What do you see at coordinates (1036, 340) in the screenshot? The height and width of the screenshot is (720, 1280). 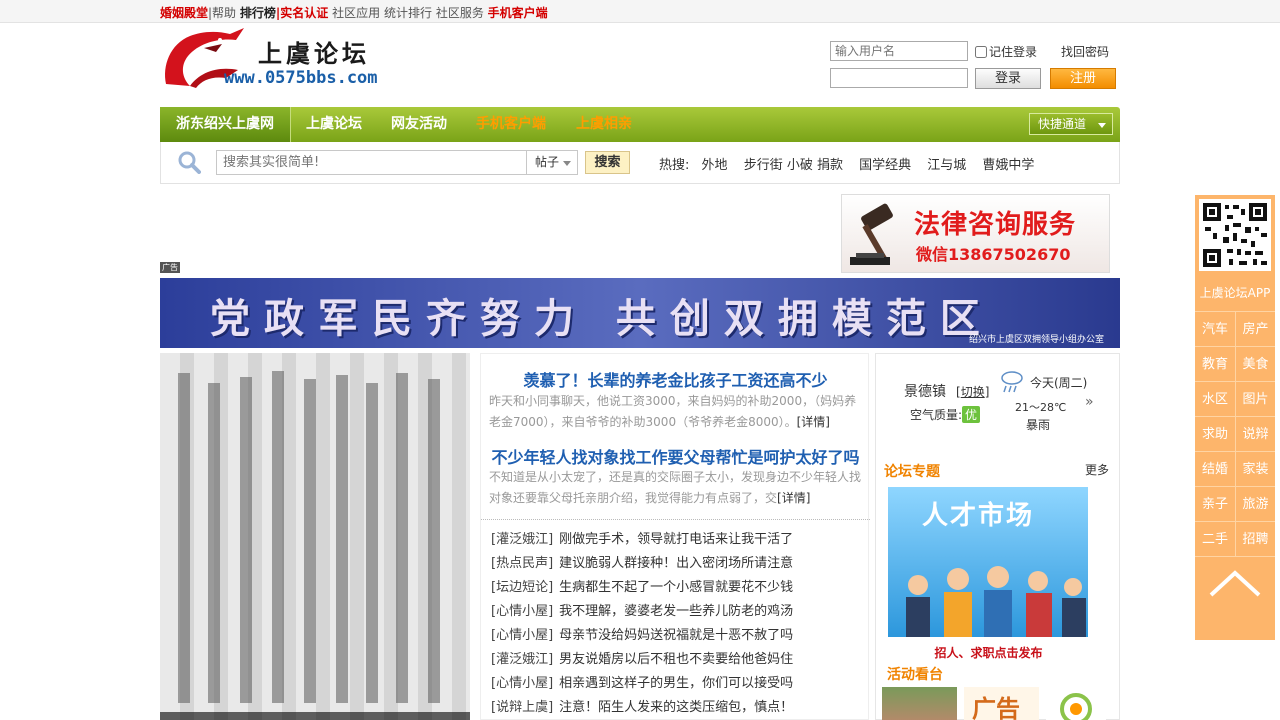 I see `banner-subtext: 绍兴市上虞区双拥领导小组办公室` at bounding box center [1036, 340].